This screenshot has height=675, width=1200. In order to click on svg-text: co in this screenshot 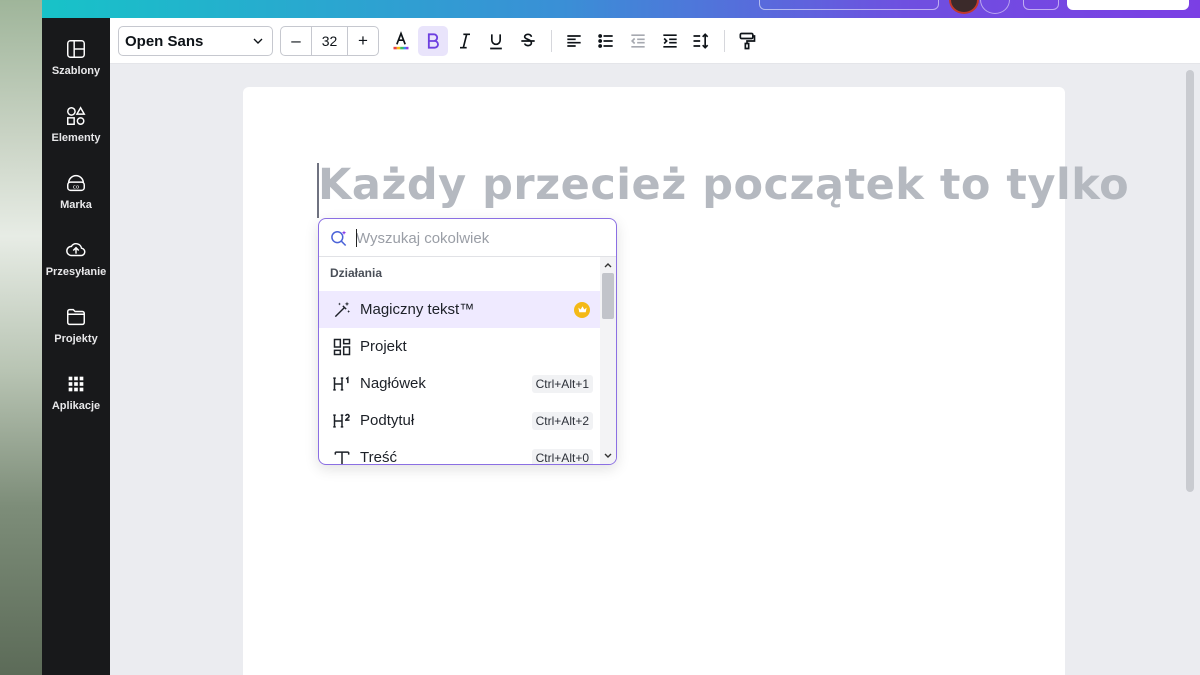, I will do `click(76, 188)`.